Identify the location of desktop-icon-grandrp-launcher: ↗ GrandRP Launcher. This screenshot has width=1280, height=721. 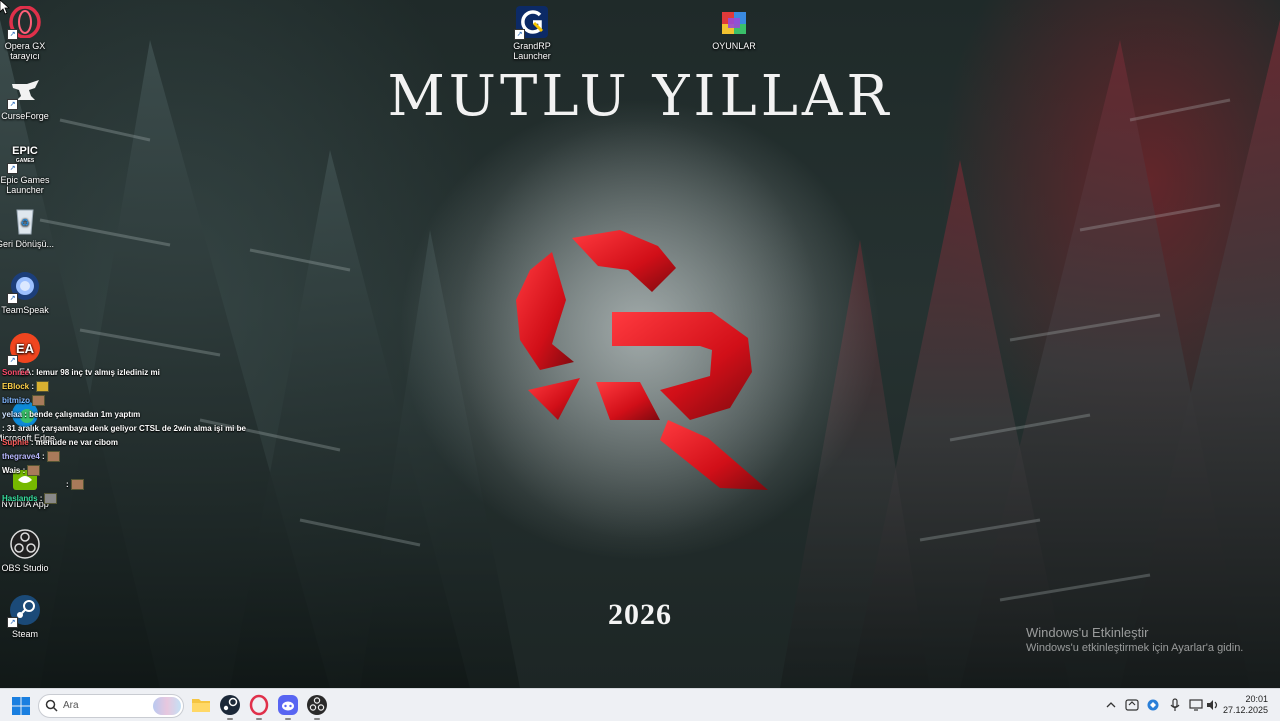
(532, 33).